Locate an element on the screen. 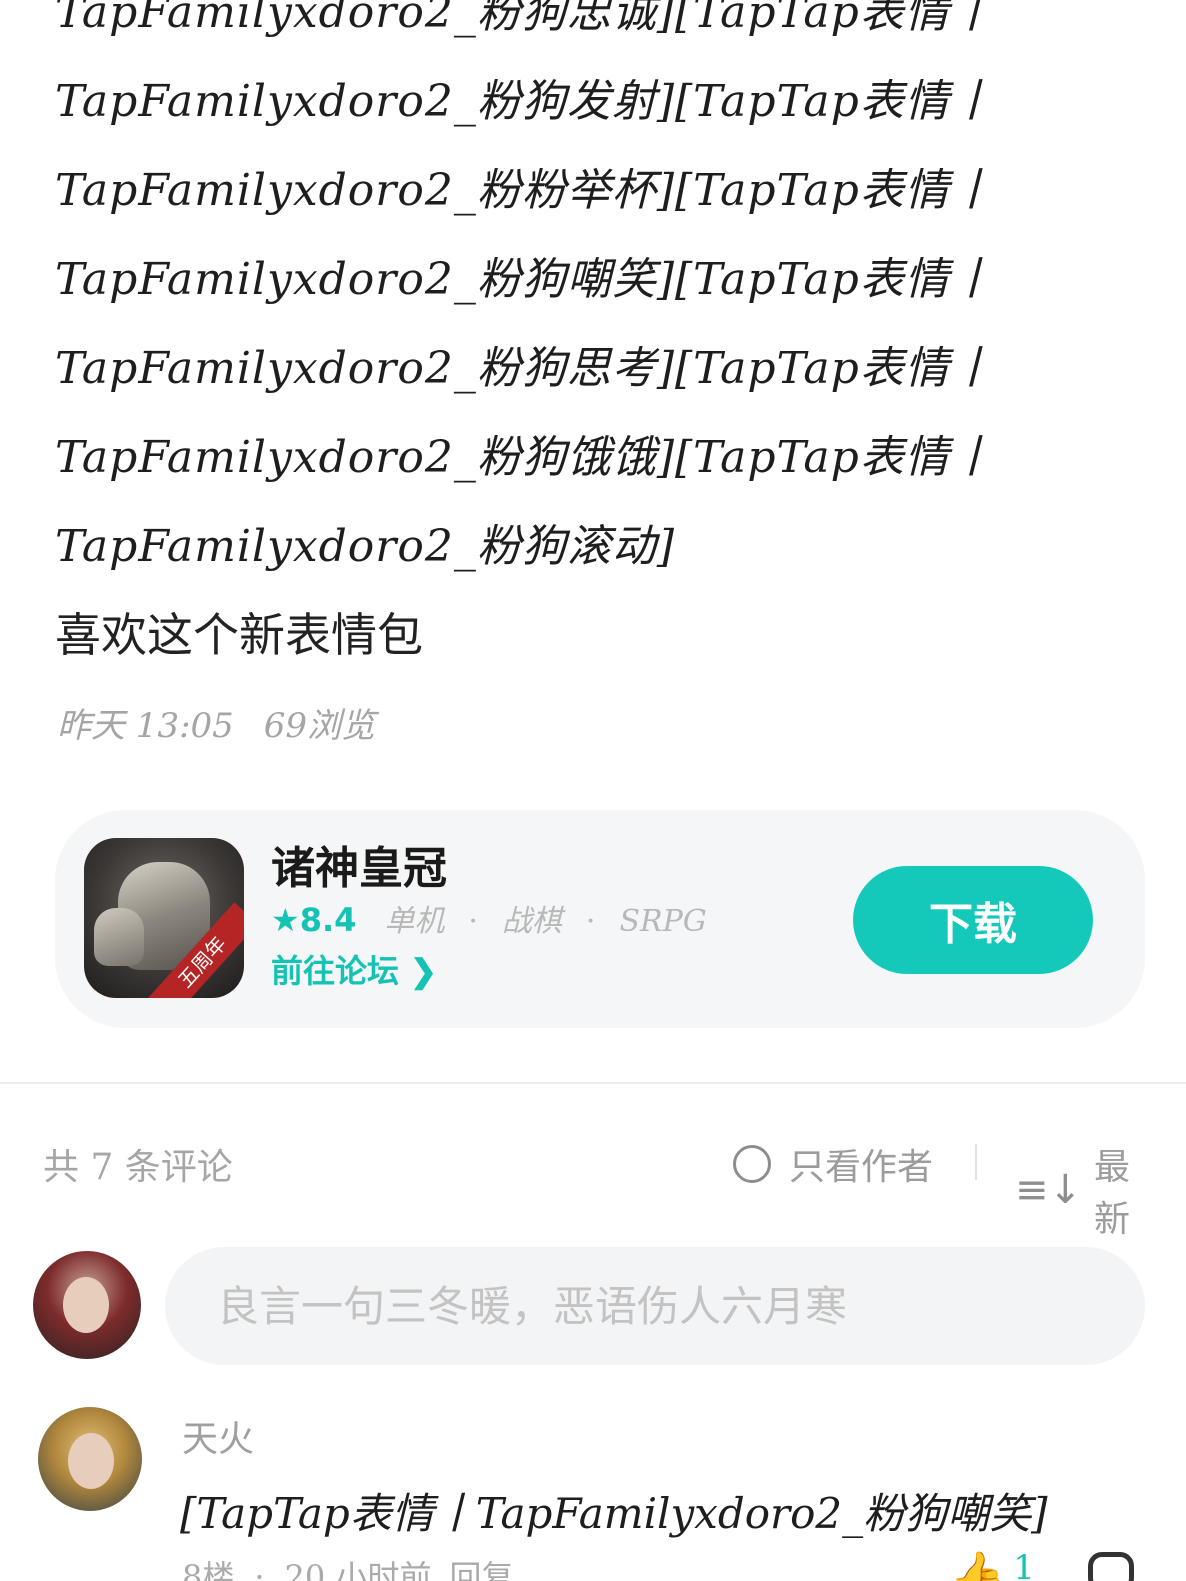 This screenshot has width=1186, height=1581. sort-icon: ≡↓ is located at coordinates (1049, 1190).